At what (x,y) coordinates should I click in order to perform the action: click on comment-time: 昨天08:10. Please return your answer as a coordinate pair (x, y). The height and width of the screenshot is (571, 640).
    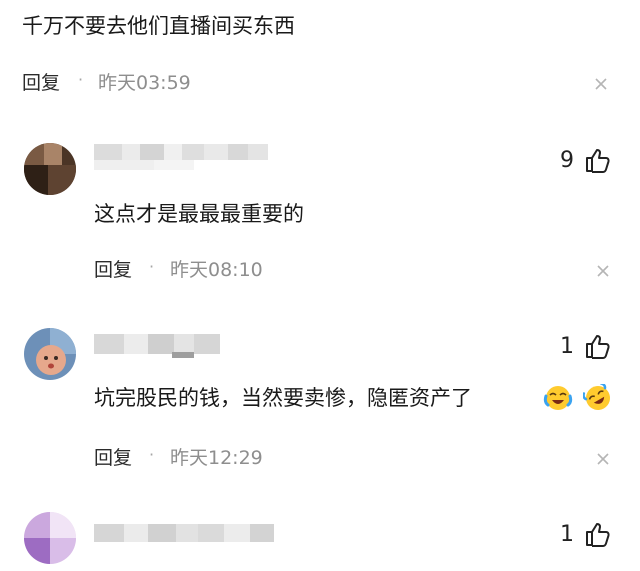
    Looking at the image, I should click on (216, 270).